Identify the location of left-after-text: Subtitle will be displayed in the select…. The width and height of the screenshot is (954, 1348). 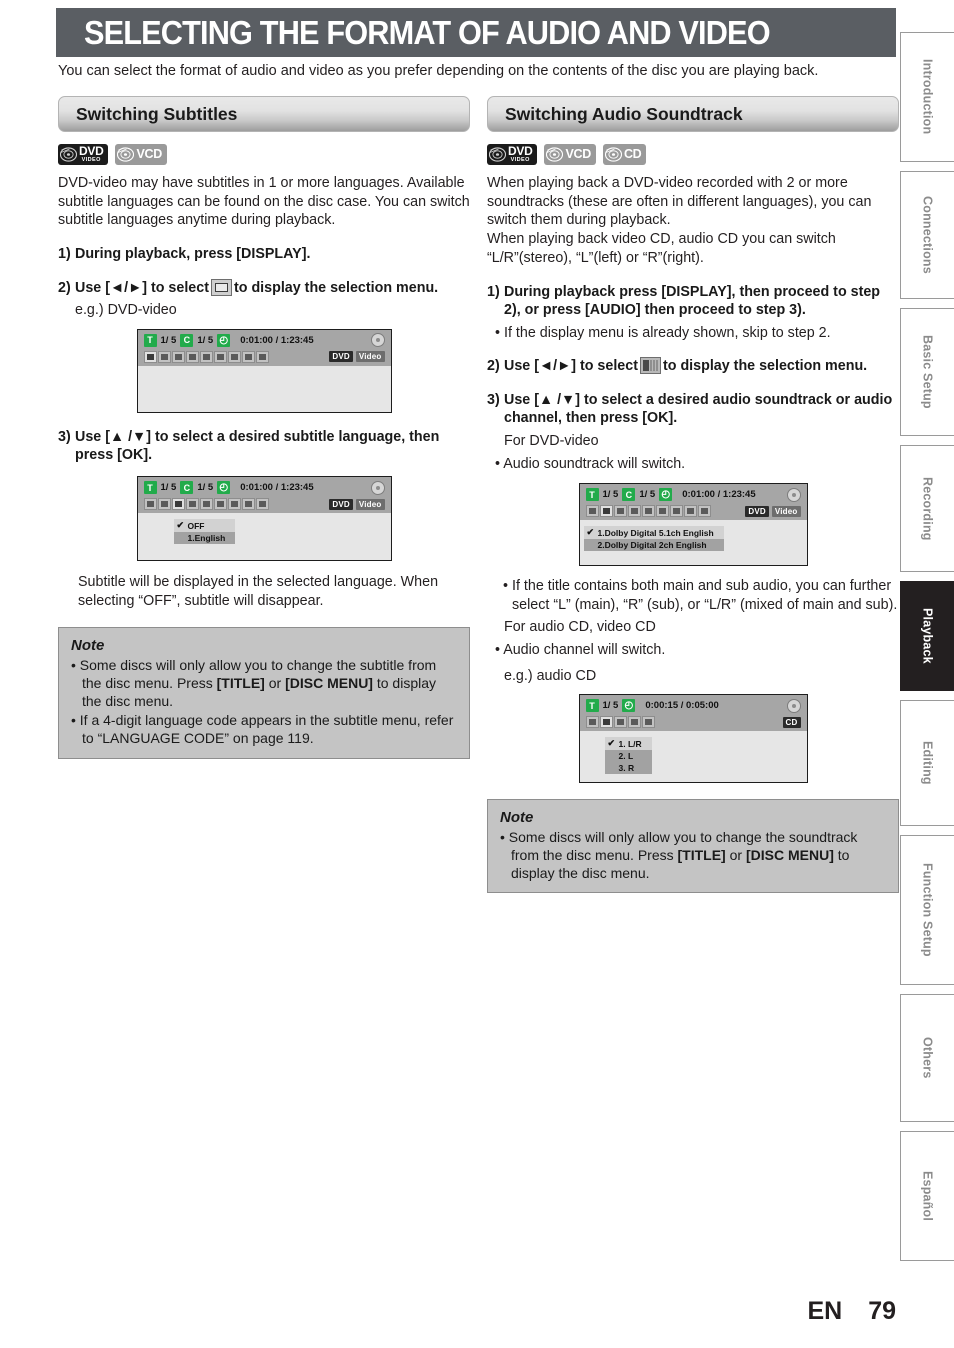
(258, 592).